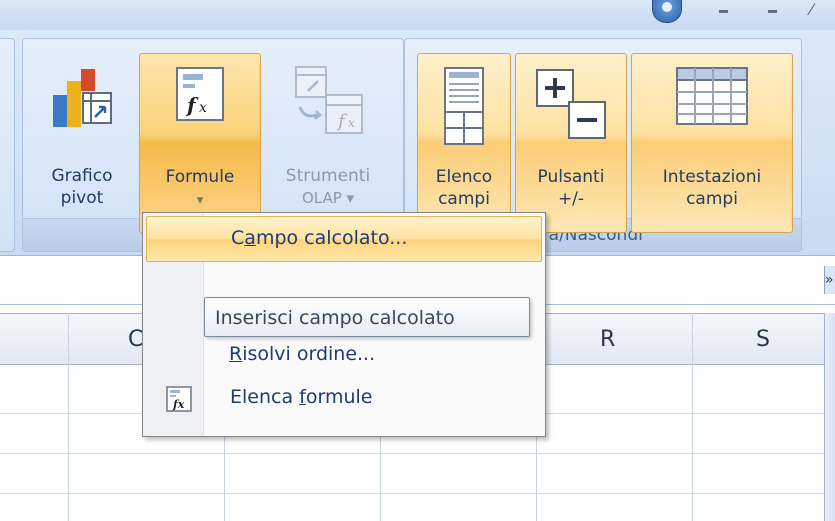 This screenshot has height=521, width=835. I want to click on vertical-scrollbar, so click(829, 417).